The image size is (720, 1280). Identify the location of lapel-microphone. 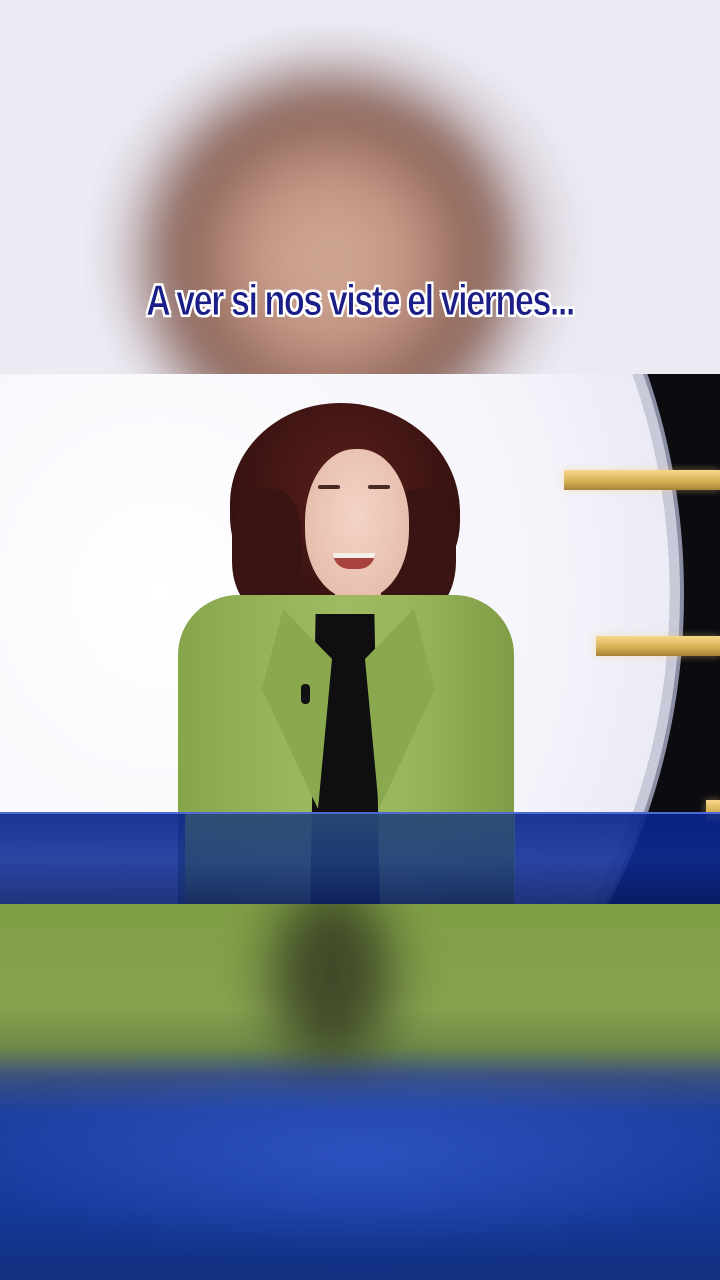
(305, 694).